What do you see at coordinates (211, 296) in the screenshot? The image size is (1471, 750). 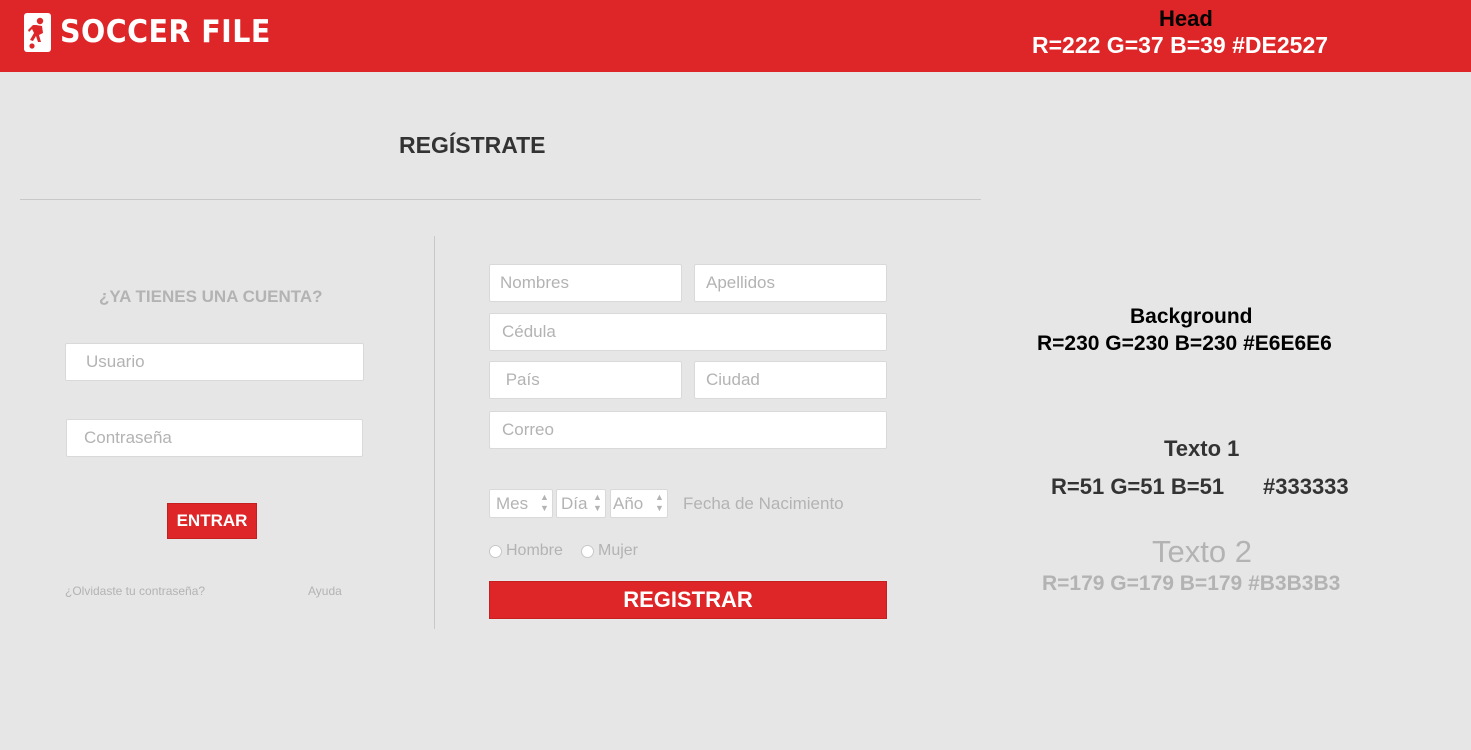 I see `login-title: ¿YA TIENES UNA CUENTA?` at bounding box center [211, 296].